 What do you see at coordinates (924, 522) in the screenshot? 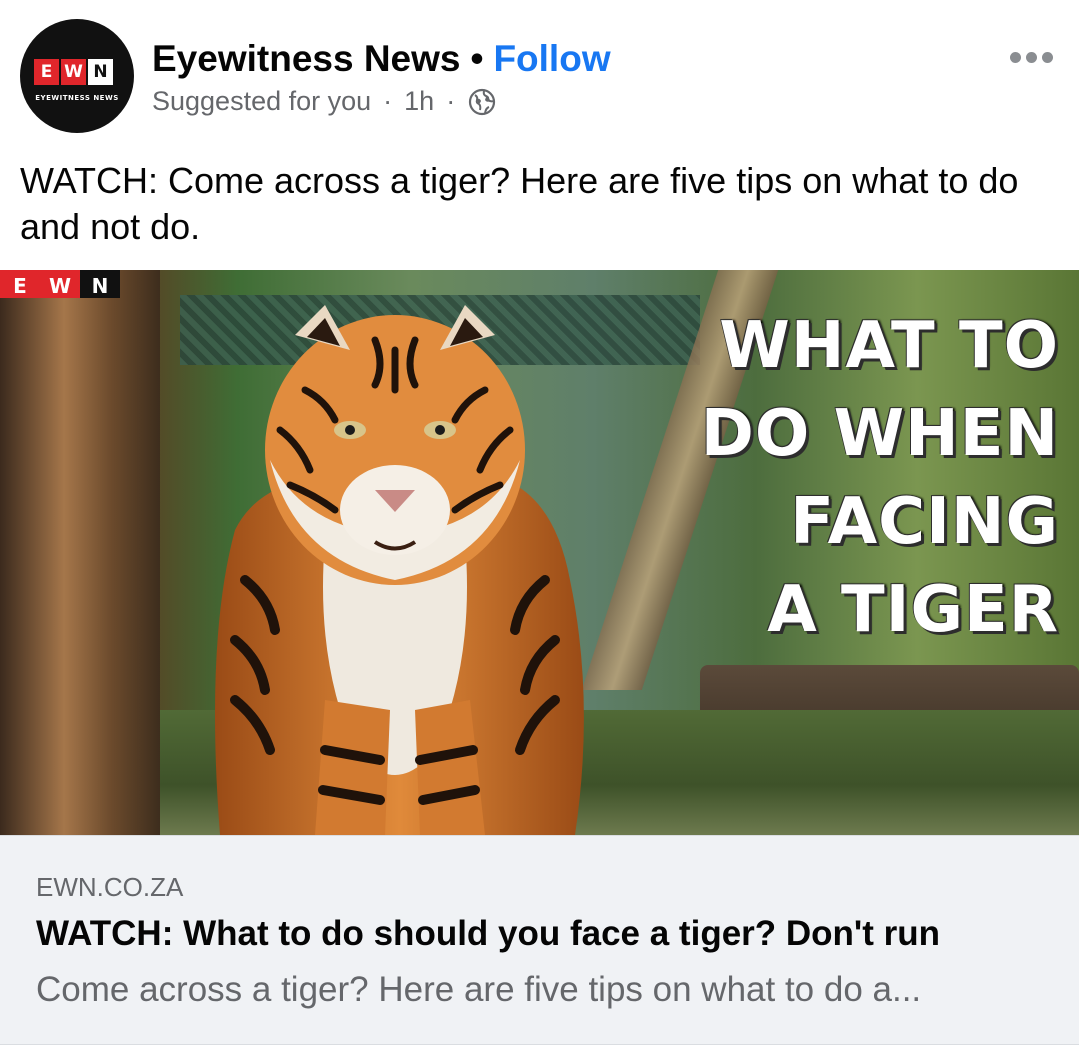
I see `headline-line: FACING` at bounding box center [924, 522].